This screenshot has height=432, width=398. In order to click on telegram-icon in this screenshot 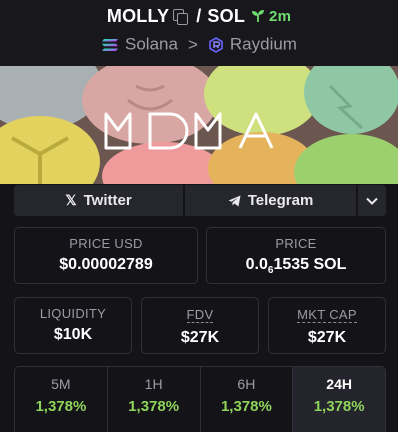, I will do `click(234, 200)`.